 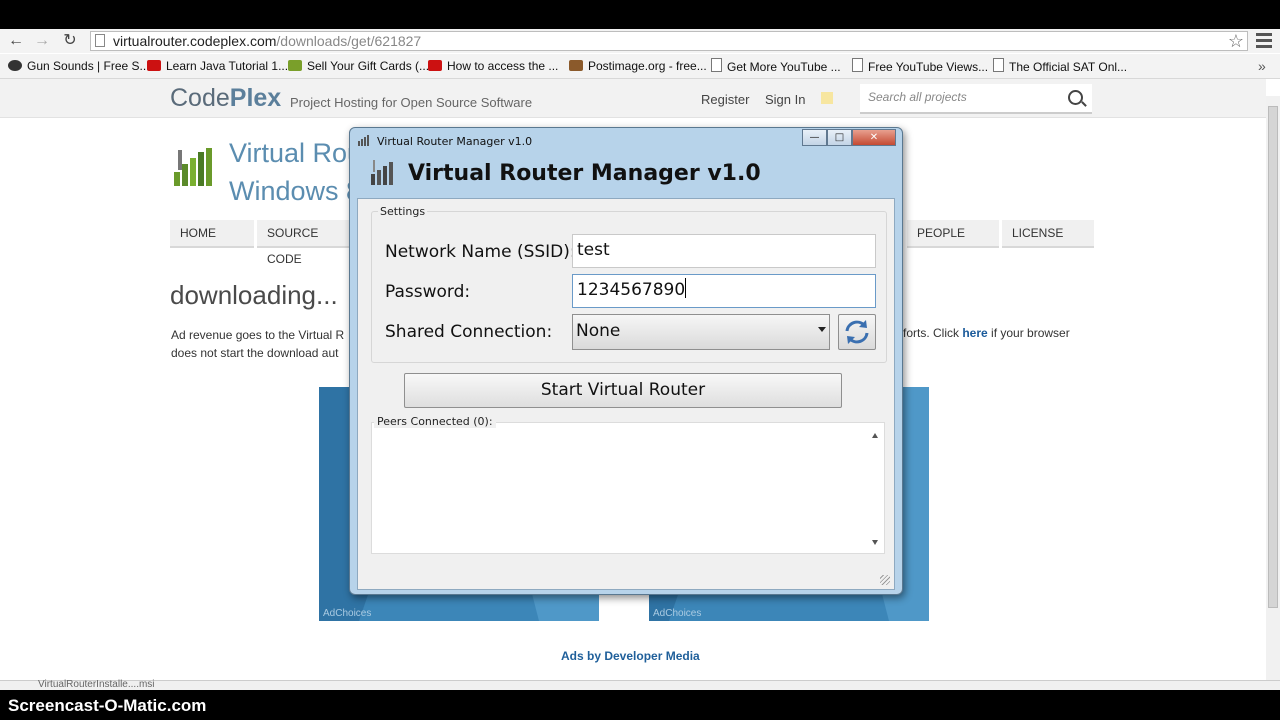 What do you see at coordinates (640, 14) in the screenshot?
I see `recording-top-bar` at bounding box center [640, 14].